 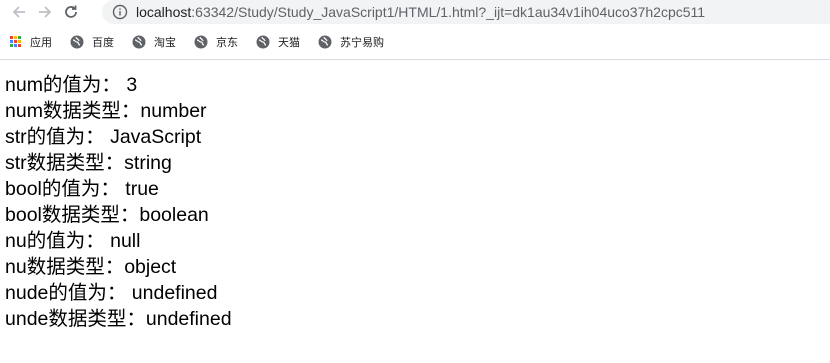 I want to click on output-line-num-value: num的值为： 3, so click(x=71, y=85).